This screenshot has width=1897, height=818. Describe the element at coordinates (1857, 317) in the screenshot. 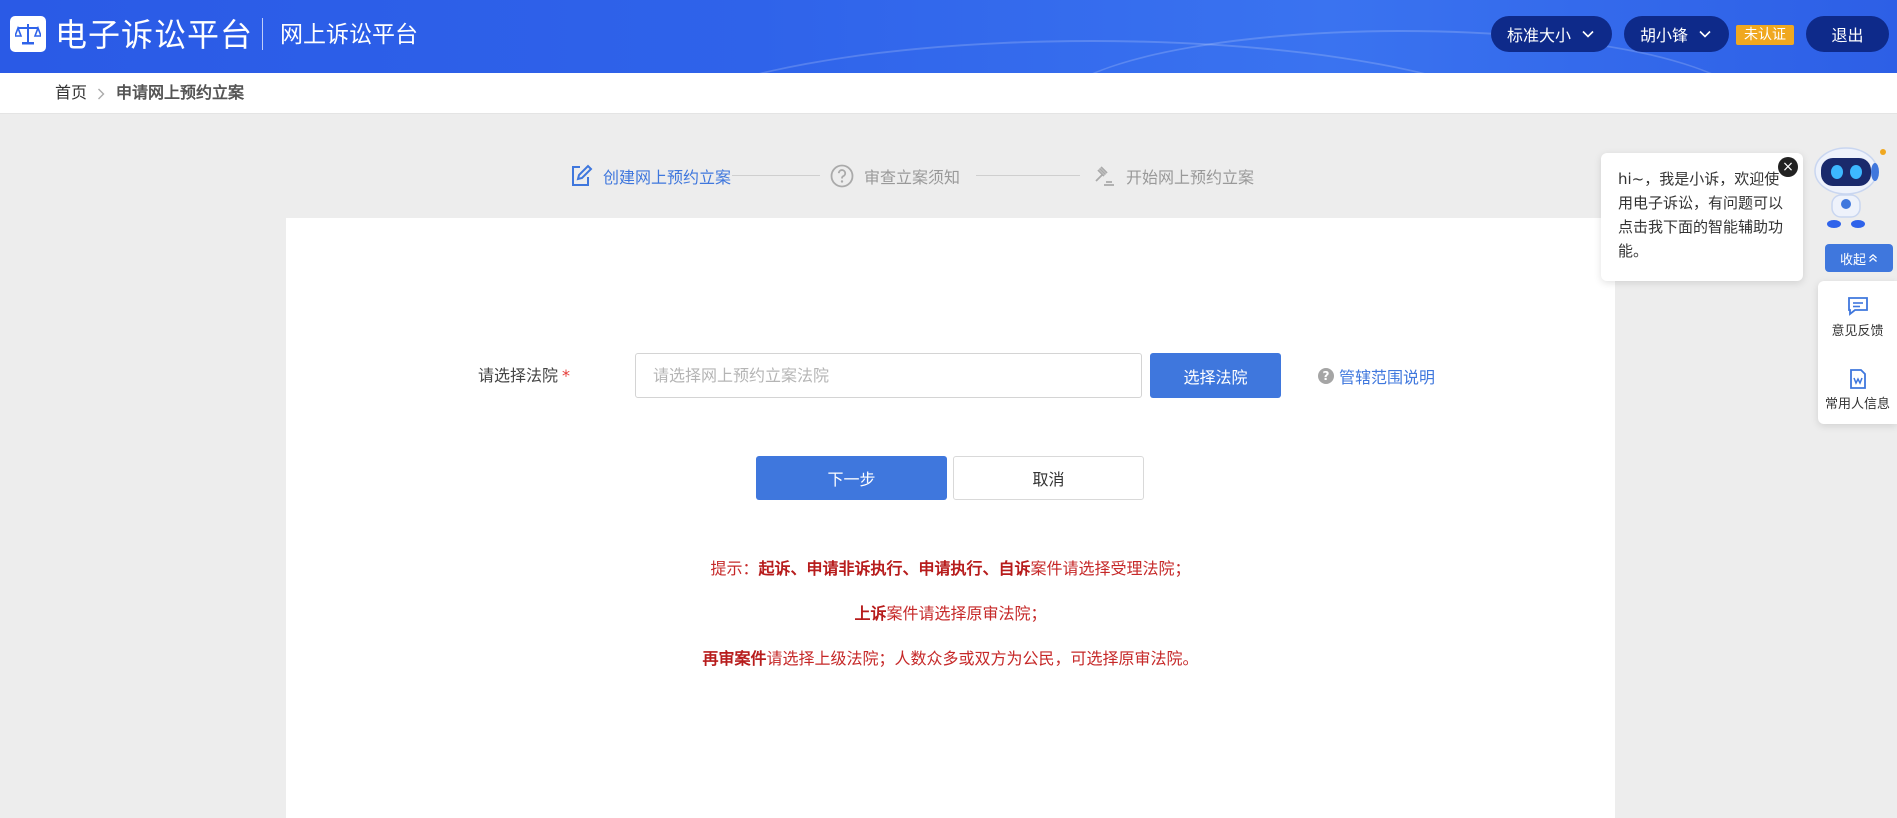

I see `feedback-button: 意见反馈` at that location.